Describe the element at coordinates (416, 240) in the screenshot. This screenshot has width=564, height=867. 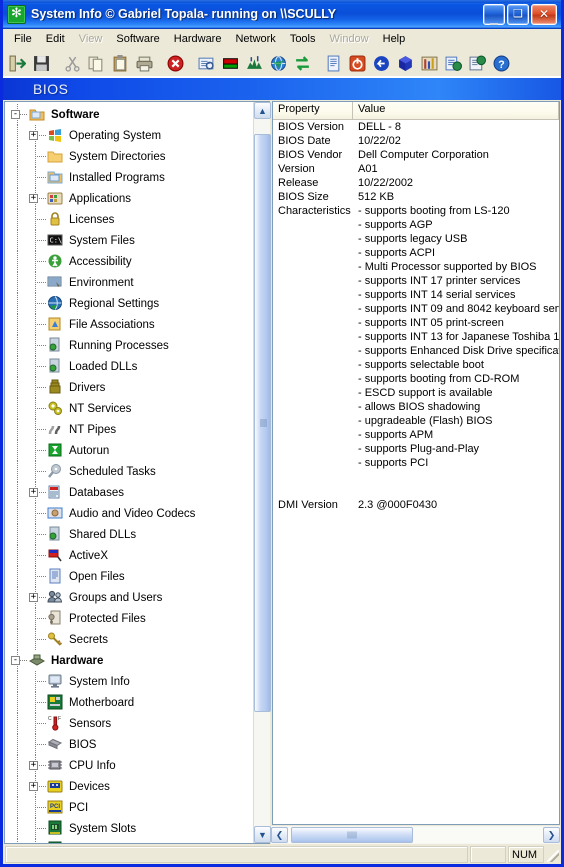
I see `property-row: - supports legacy USB` at that location.